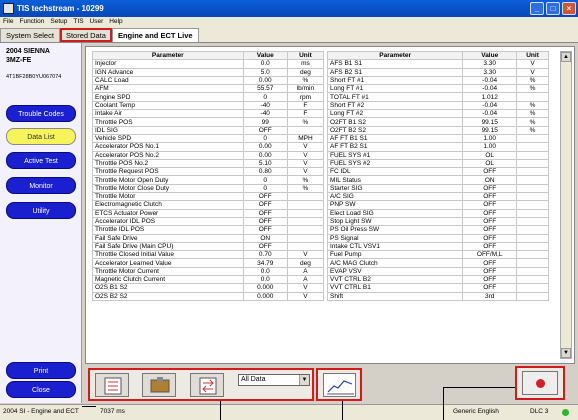 Image resolution: width=578 pixels, height=420 pixels. I want to click on table-row: Short FT #1 -0.04%, so click(437, 80).